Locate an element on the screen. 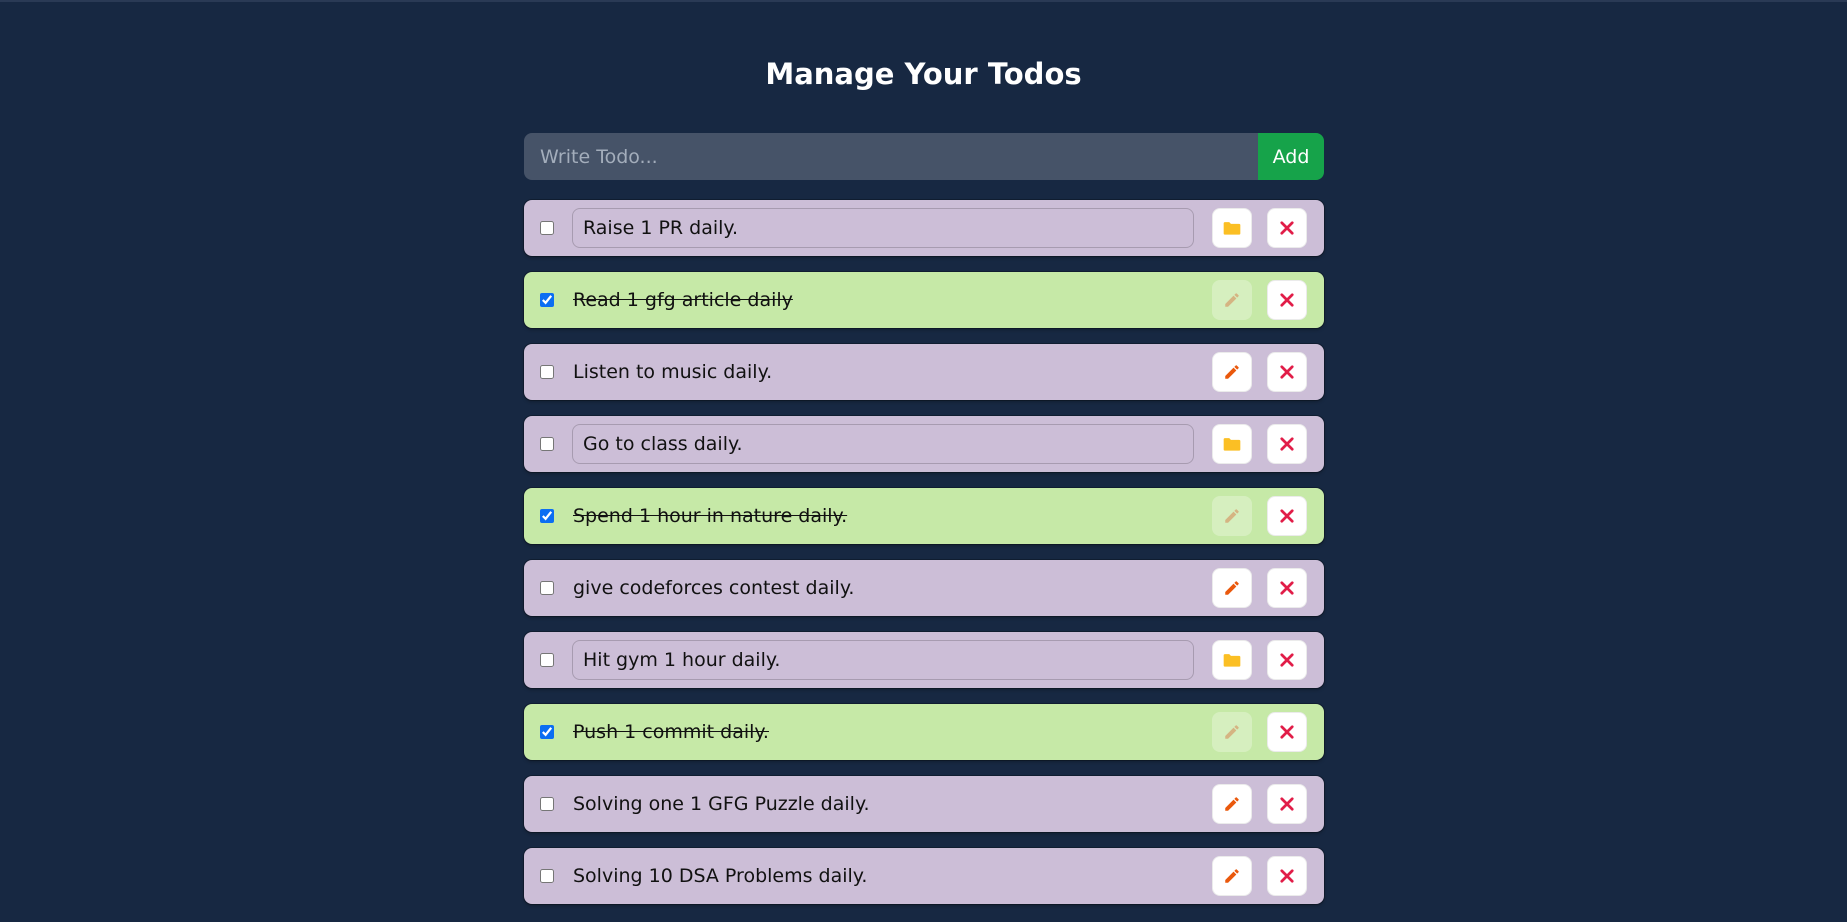  top-border is located at coordinates (923, 1).